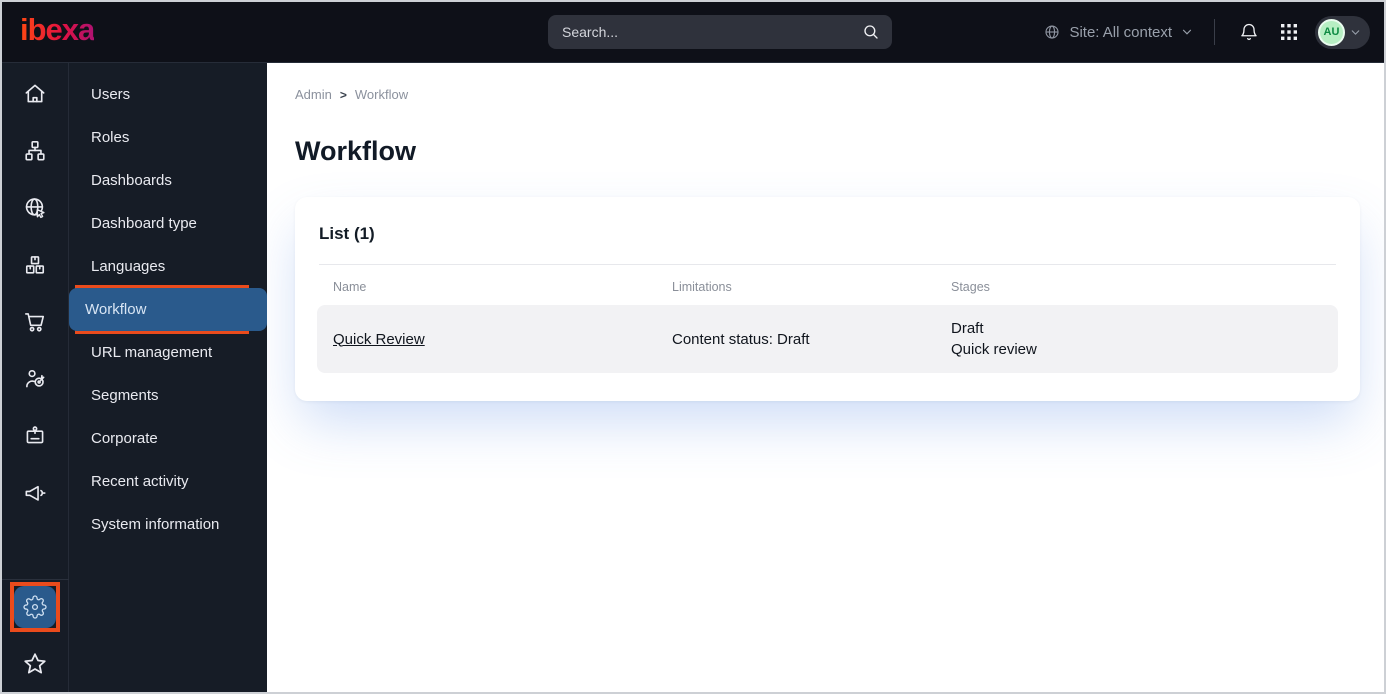 The width and height of the screenshot is (1386, 694). Describe the element at coordinates (1289, 32) in the screenshot. I see `app-switcher-grid-icon` at that location.